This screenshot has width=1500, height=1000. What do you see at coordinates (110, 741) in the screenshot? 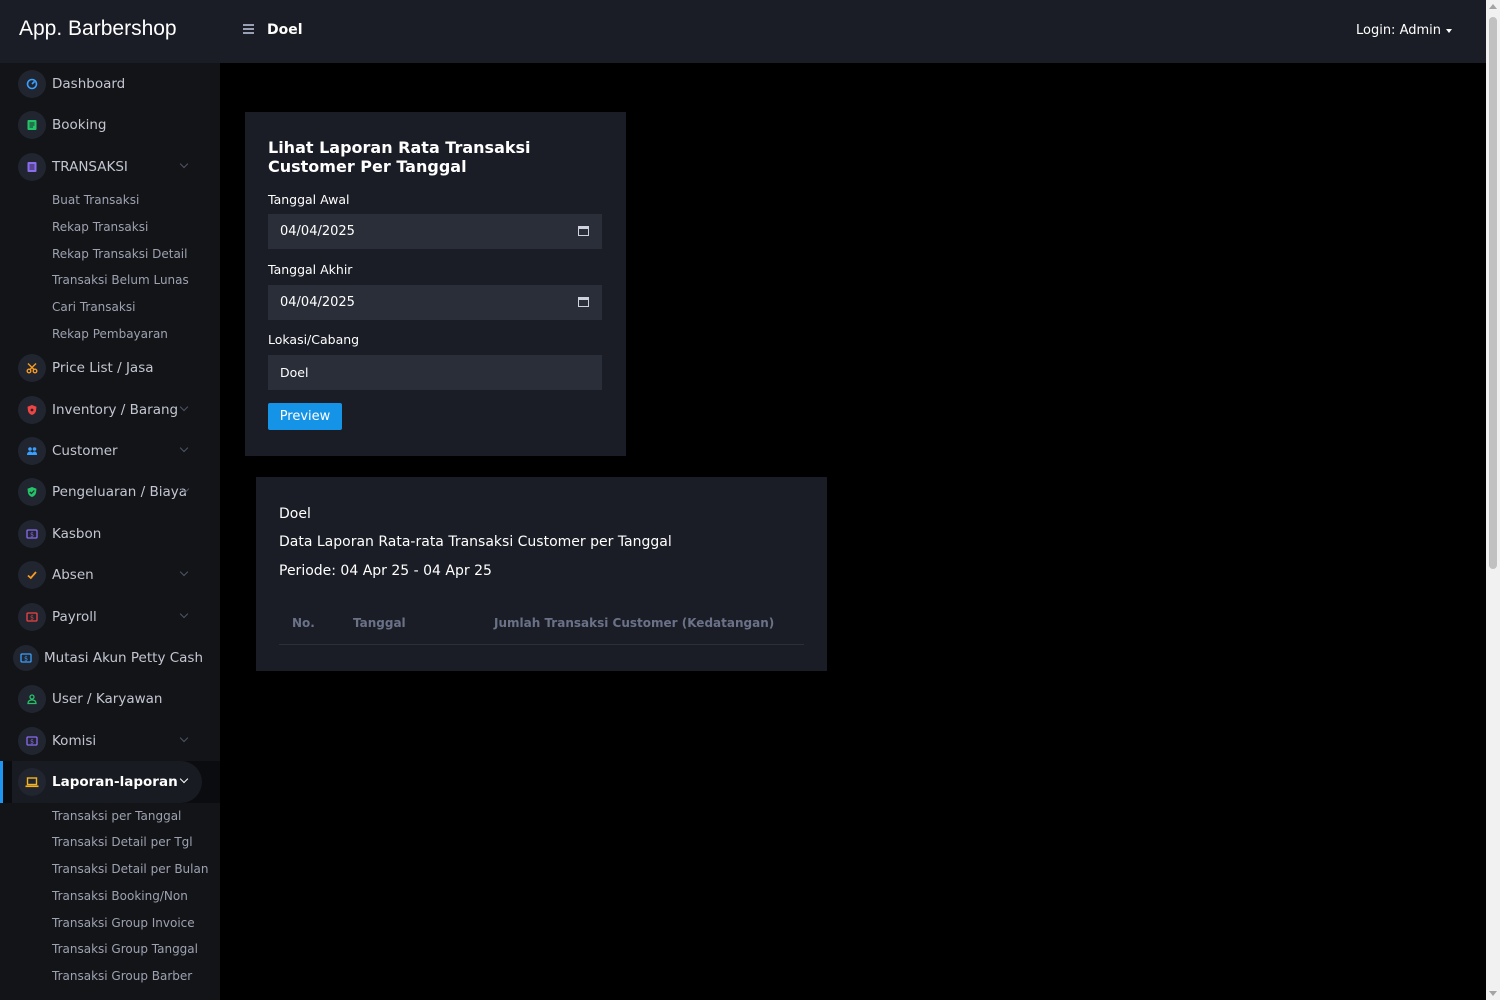
I see `sidebar-item-komisi: $ Komisi` at bounding box center [110, 741].